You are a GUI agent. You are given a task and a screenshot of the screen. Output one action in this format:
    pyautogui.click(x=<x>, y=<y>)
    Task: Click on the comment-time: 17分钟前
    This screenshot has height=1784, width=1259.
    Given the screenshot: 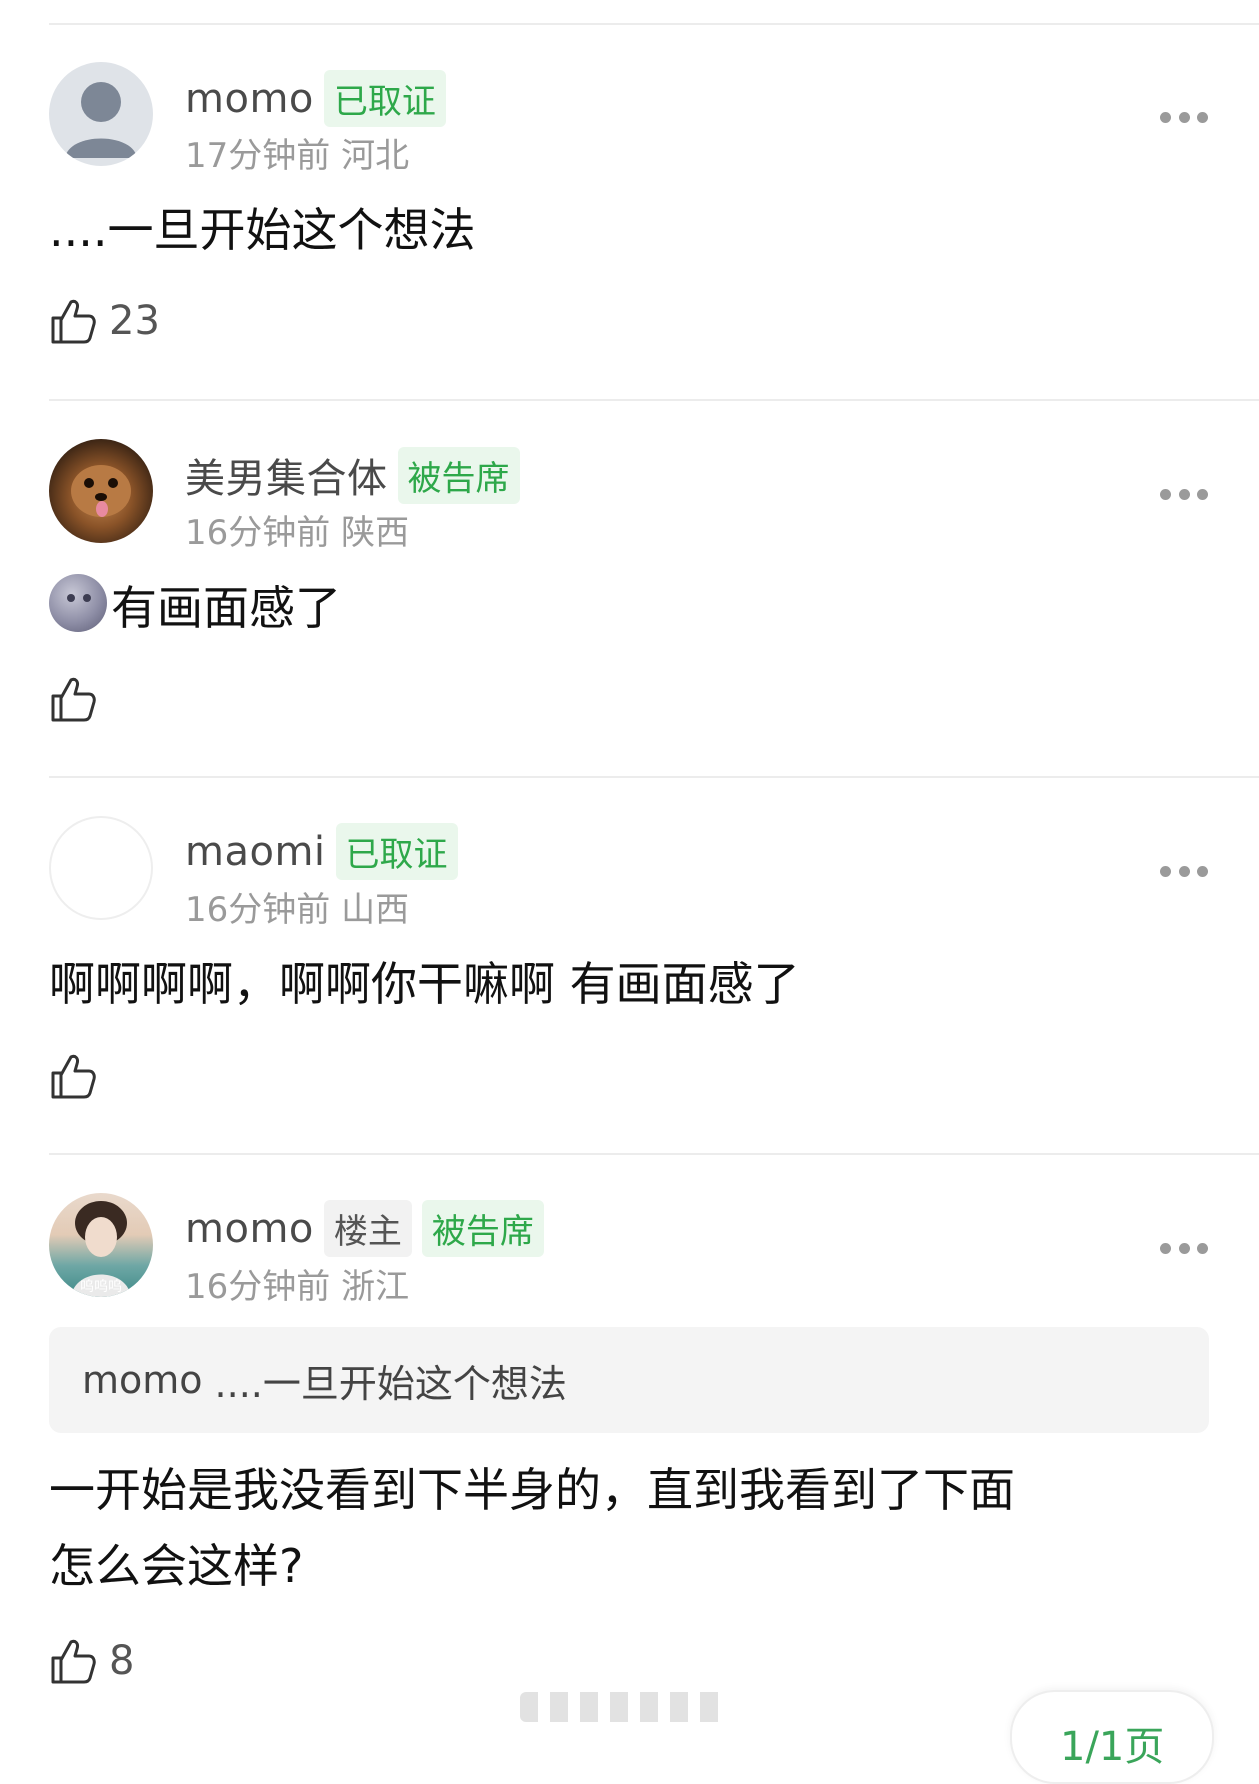 What is the action you would take?
    pyautogui.click(x=258, y=156)
    